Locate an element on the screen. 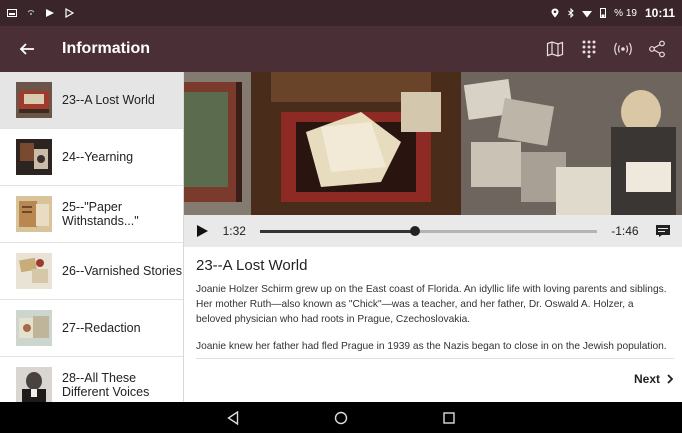 The width and height of the screenshot is (682, 433). audio-player: 1:32 -1:46 is located at coordinates (433, 231).